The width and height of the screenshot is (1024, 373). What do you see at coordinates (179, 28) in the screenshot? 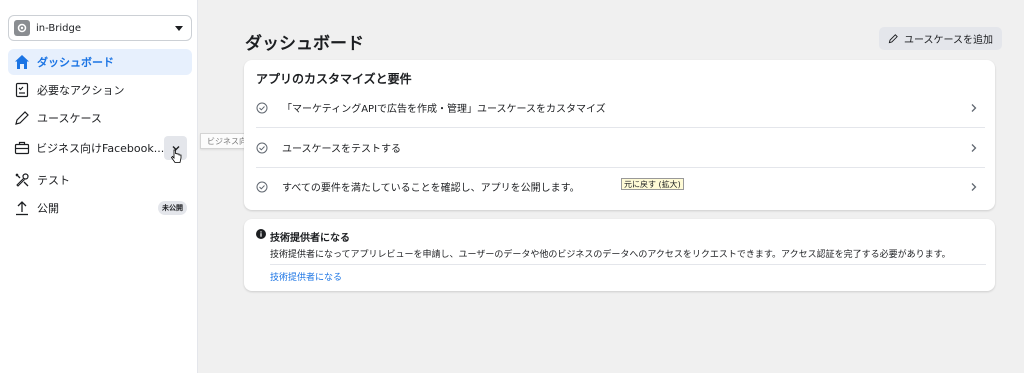
I see `caret-down-icon` at bounding box center [179, 28].